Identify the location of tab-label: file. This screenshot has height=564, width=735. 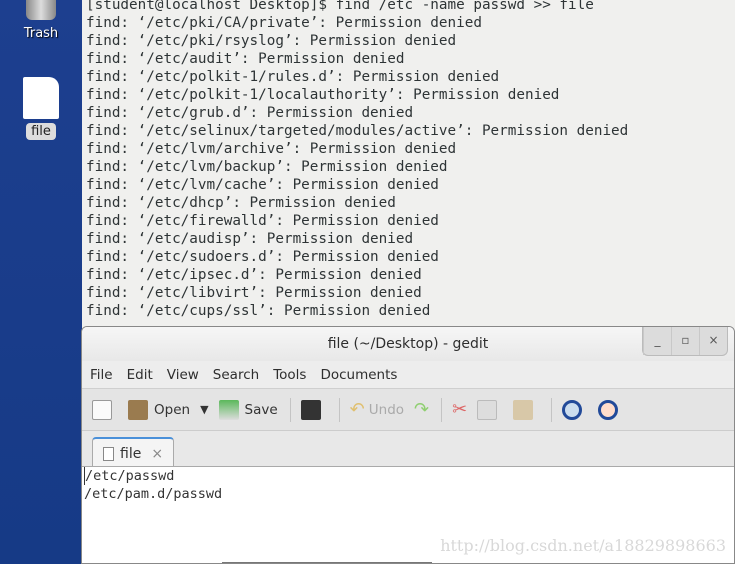
(131, 453).